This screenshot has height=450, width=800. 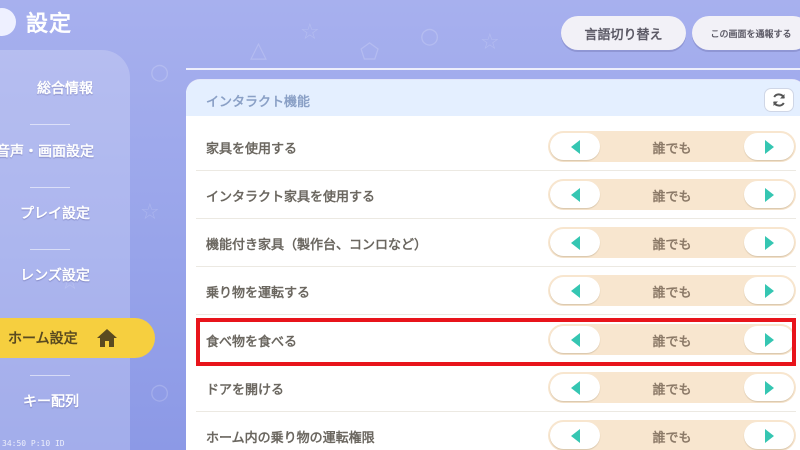 I want to click on setting-label: ドアを開ける, so click(x=245, y=390).